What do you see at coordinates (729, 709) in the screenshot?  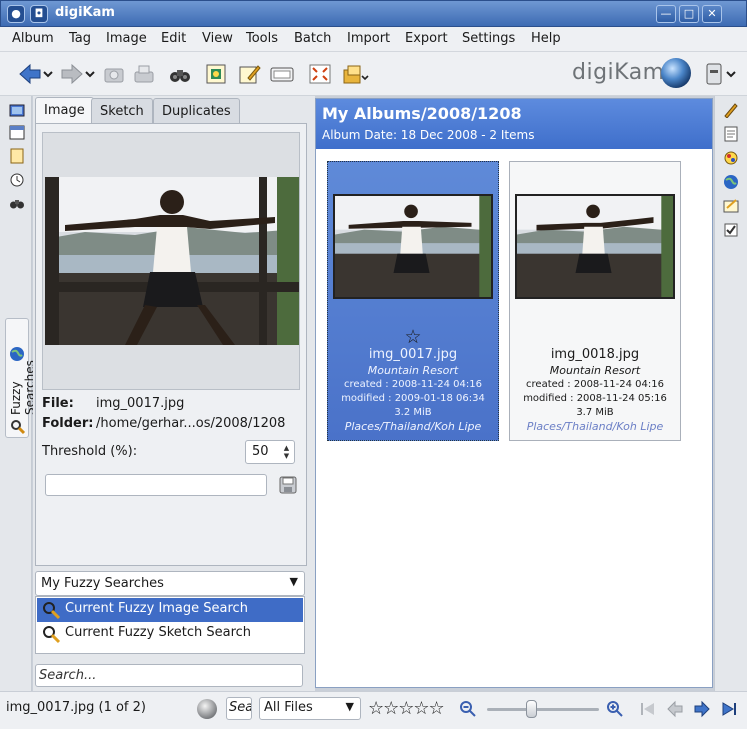 I see `last-item-icon` at bounding box center [729, 709].